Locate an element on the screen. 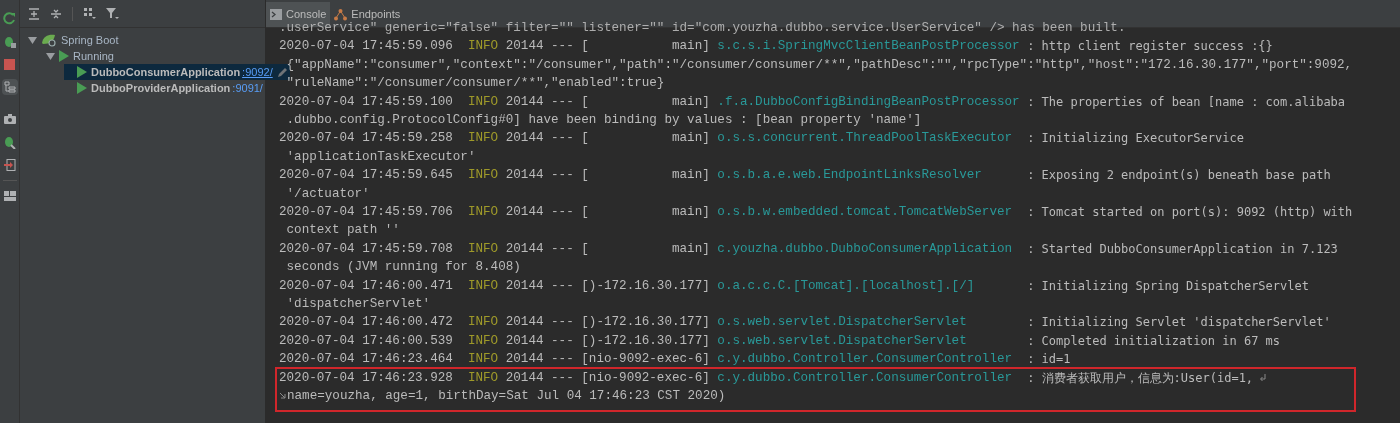 This screenshot has width=1400, height=423. log-message: : id=1 is located at coordinates (1049, 360).